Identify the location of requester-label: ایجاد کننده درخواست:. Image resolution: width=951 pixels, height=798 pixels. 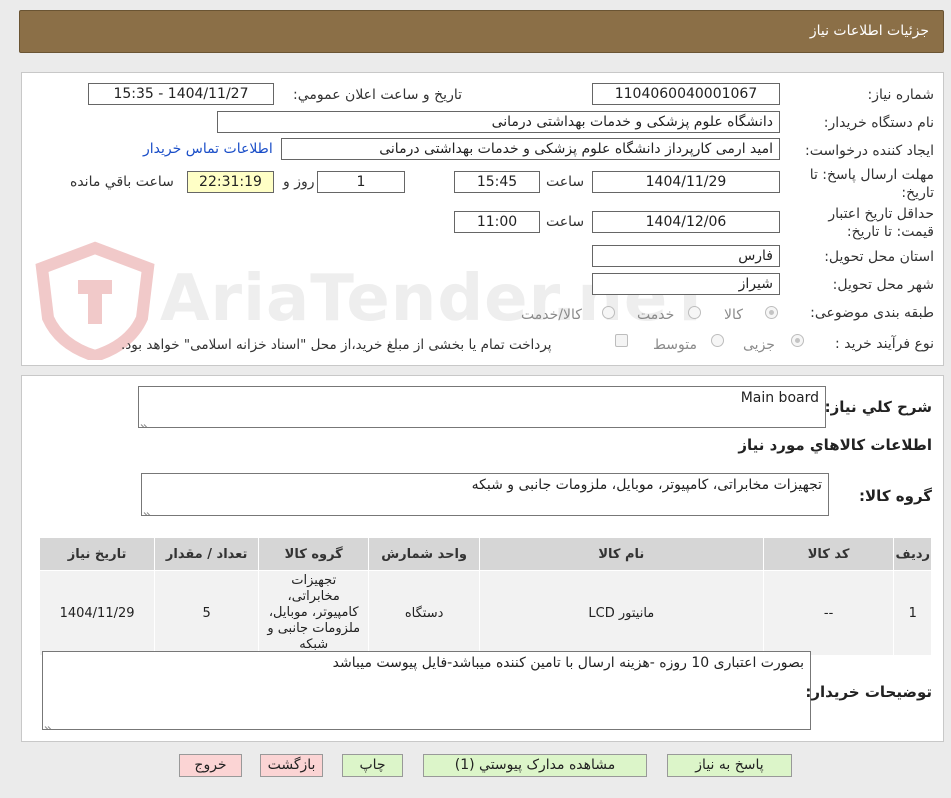
(869, 151).